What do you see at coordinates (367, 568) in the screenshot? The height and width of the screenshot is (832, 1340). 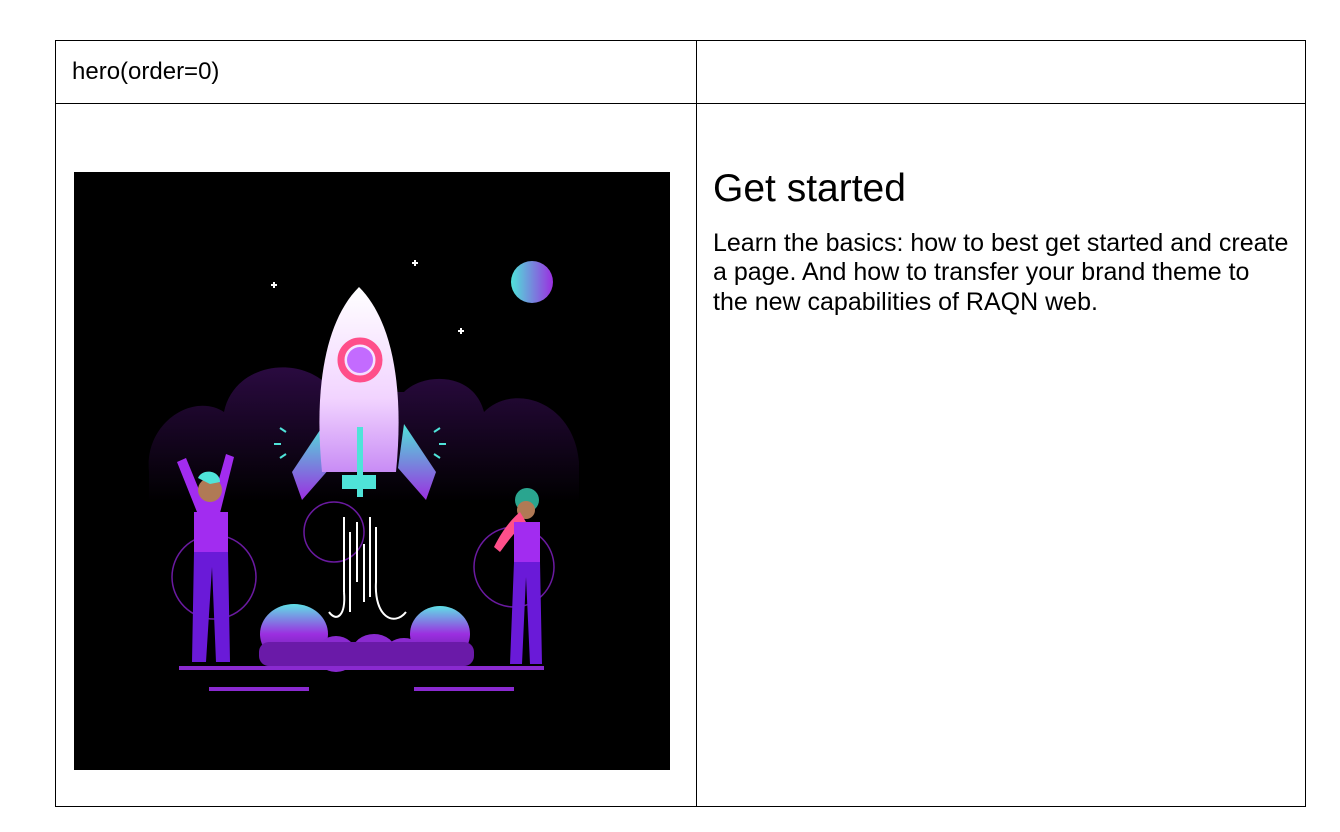 I see `exhaust-lines` at bounding box center [367, 568].